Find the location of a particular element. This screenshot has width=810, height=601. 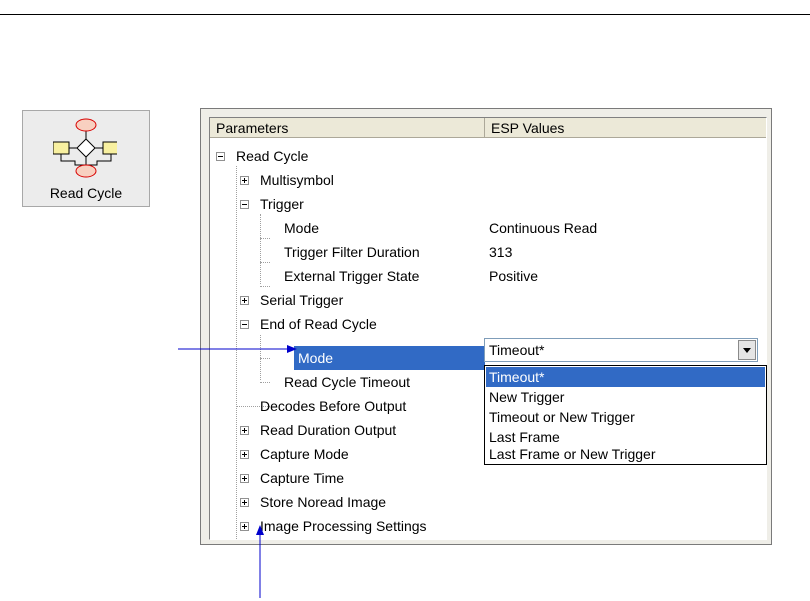

callout-arrows is located at coordinates (237, 471).